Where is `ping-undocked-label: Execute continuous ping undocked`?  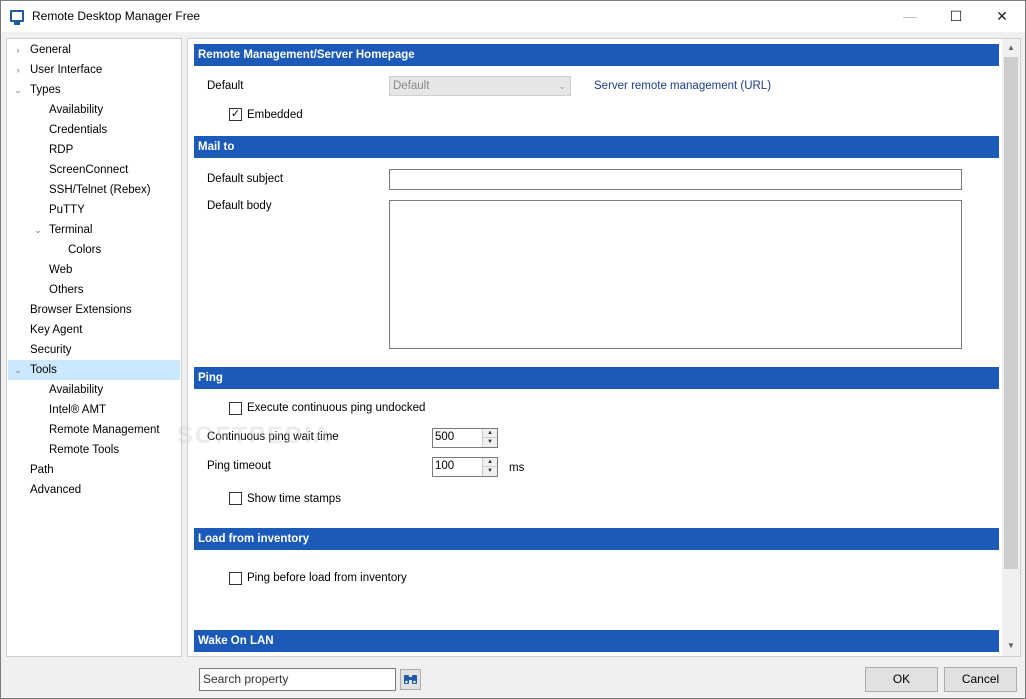 ping-undocked-label: Execute continuous ping undocked is located at coordinates (336, 408).